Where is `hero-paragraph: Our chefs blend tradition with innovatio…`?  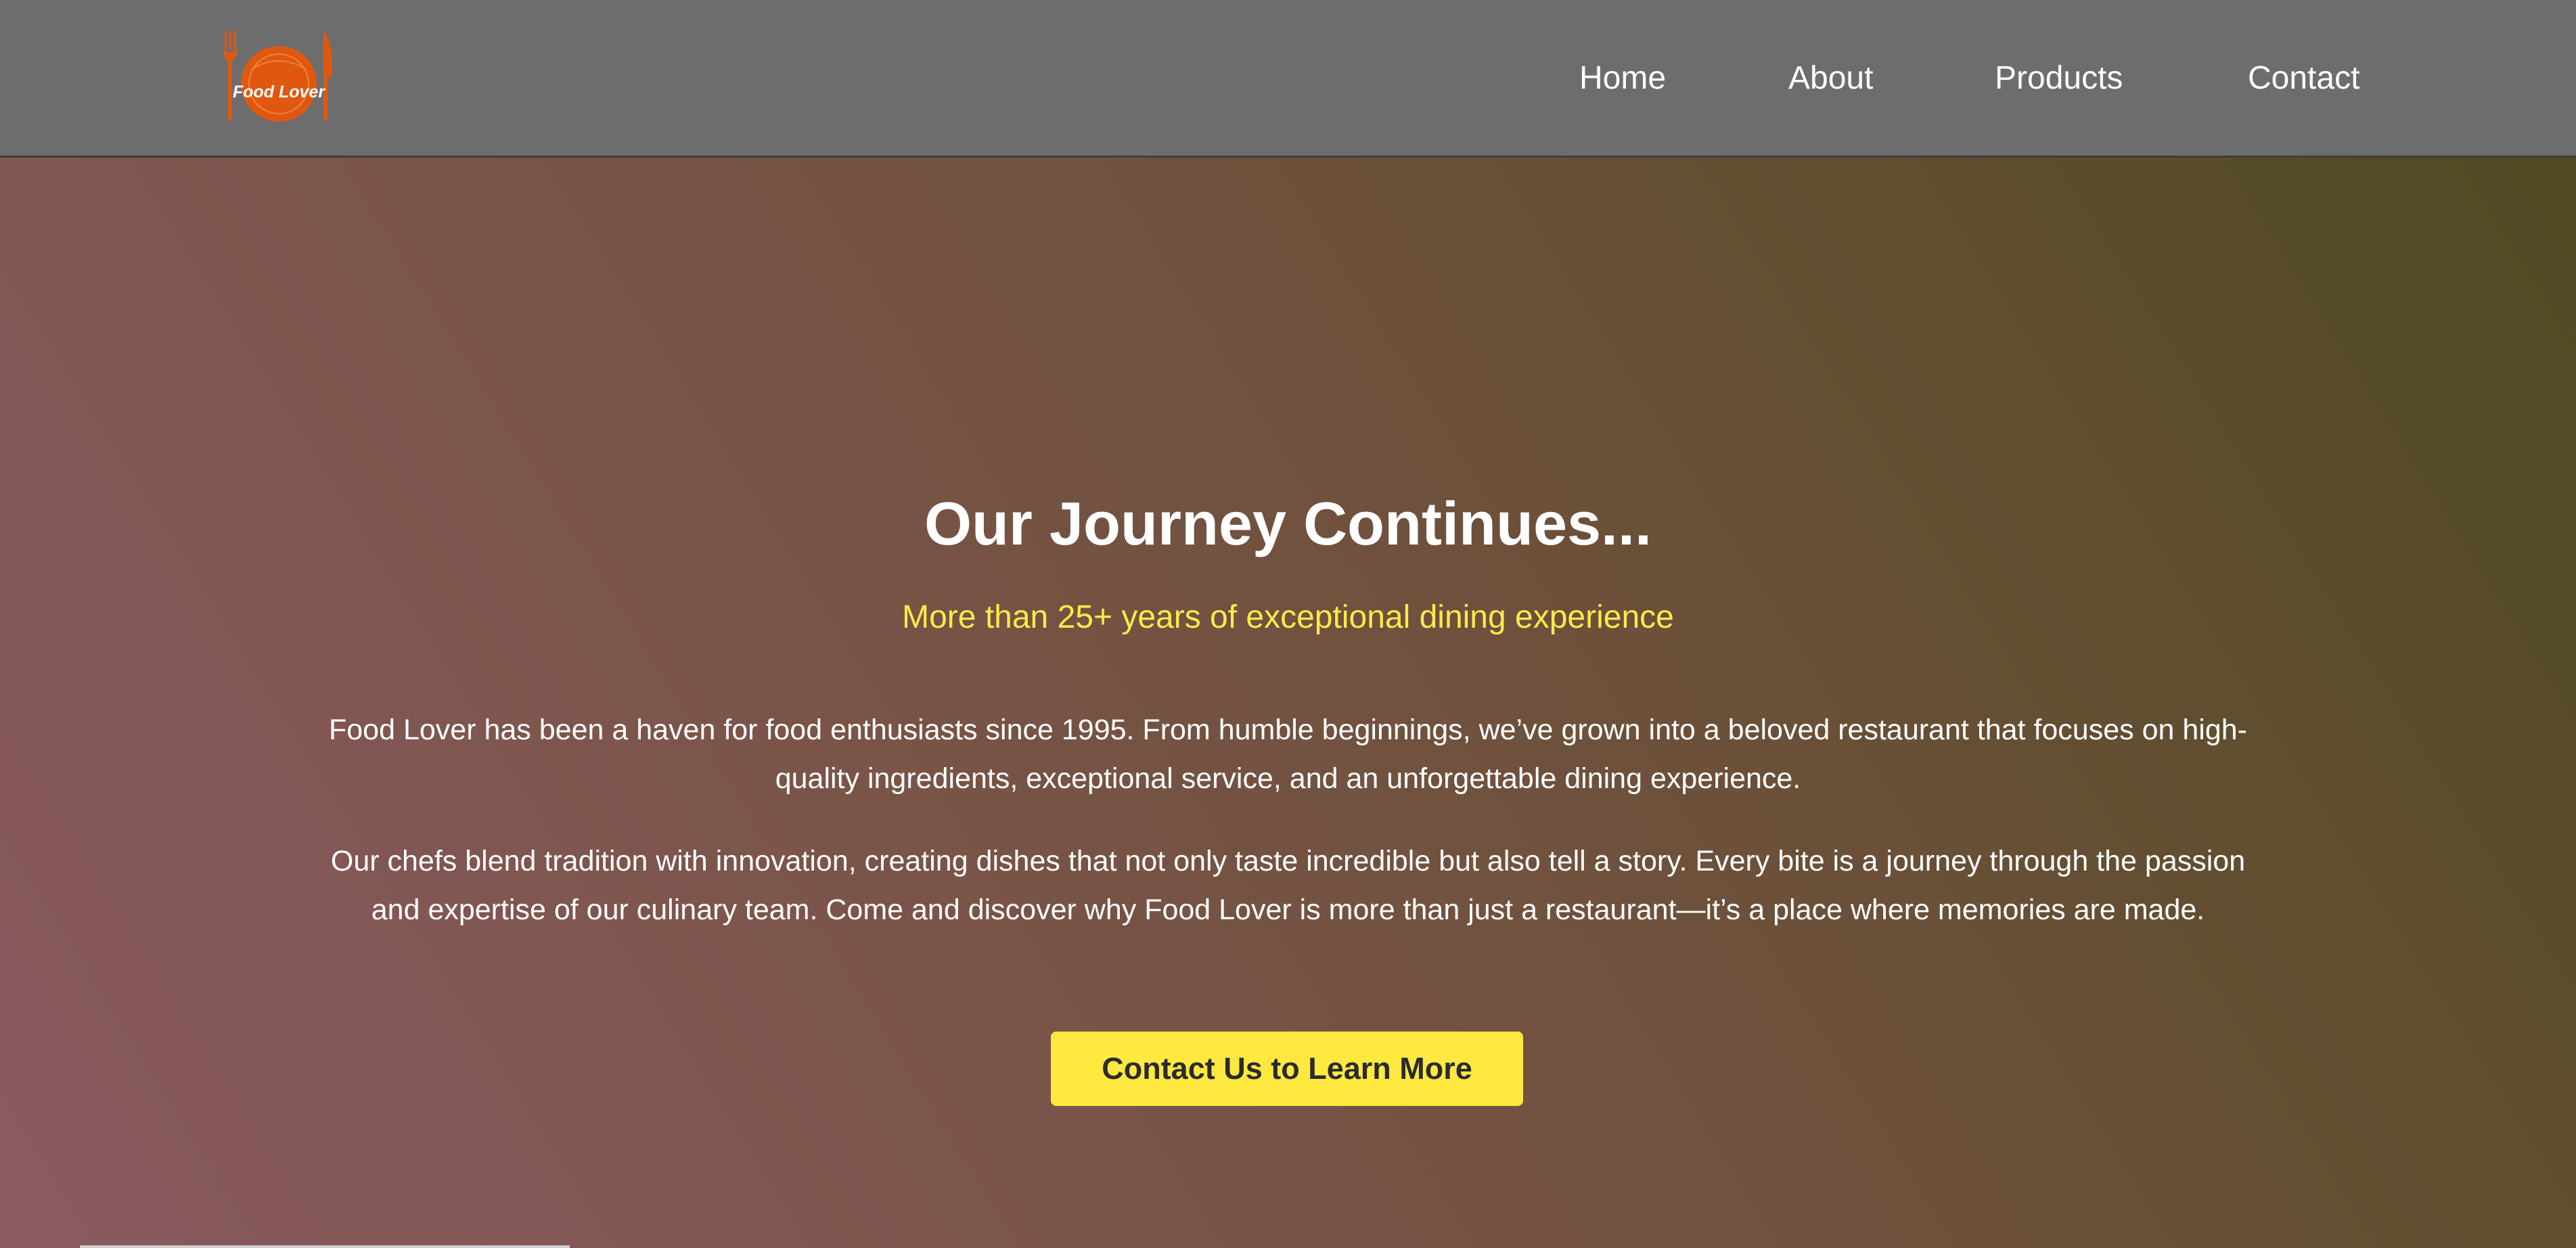
hero-paragraph: Our chefs blend tradition with innovatio… is located at coordinates (1288, 885).